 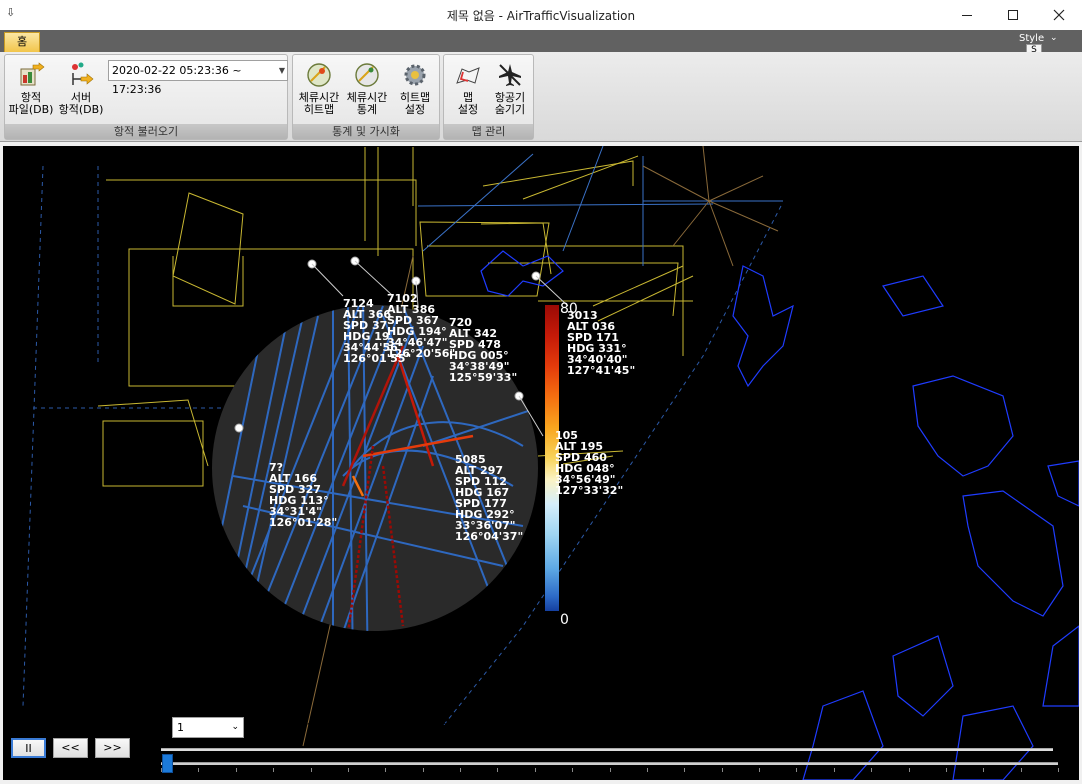 What do you see at coordinates (83, 73) in the screenshot?
I see `server-track-icon` at bounding box center [83, 73].